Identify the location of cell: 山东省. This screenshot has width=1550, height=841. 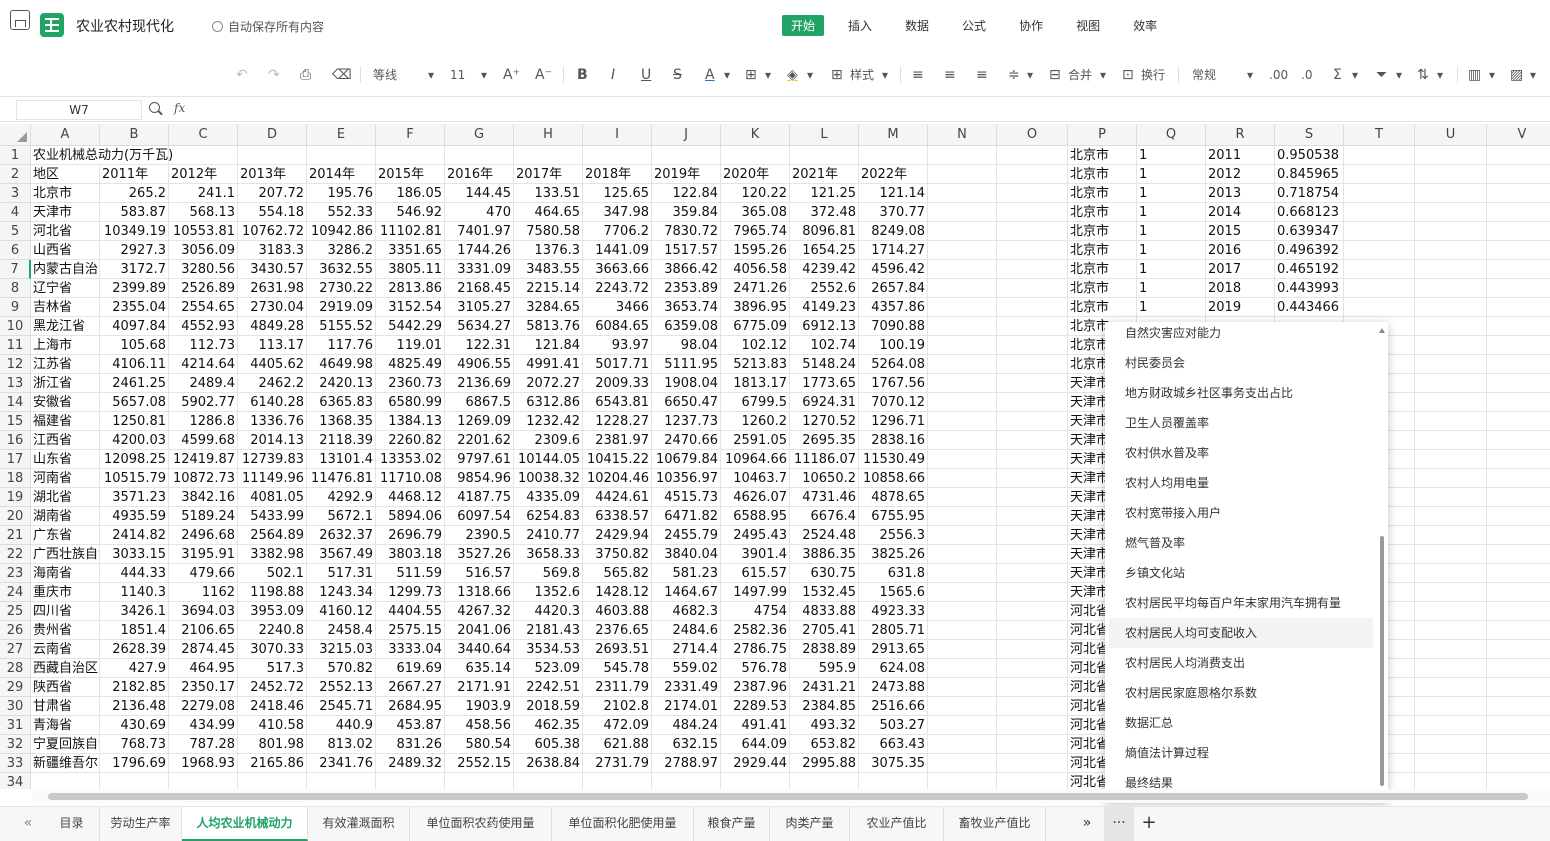
(65, 459).